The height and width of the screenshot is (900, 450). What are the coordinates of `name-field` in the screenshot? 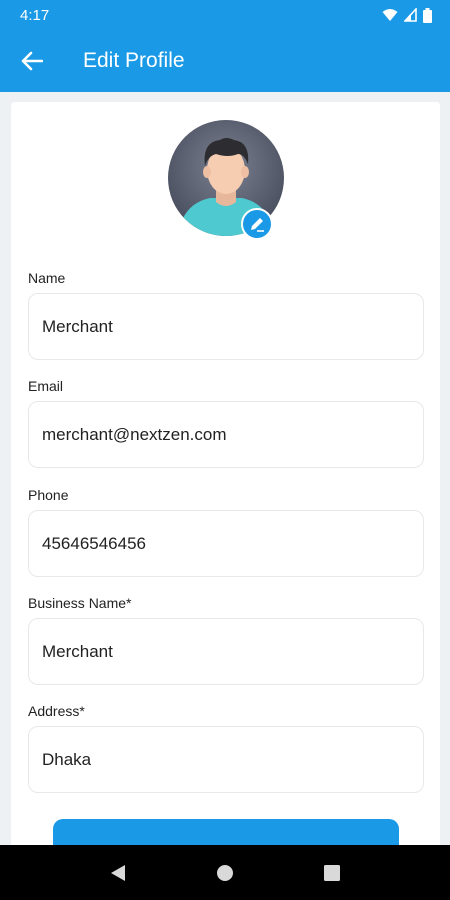 It's located at (226, 326).